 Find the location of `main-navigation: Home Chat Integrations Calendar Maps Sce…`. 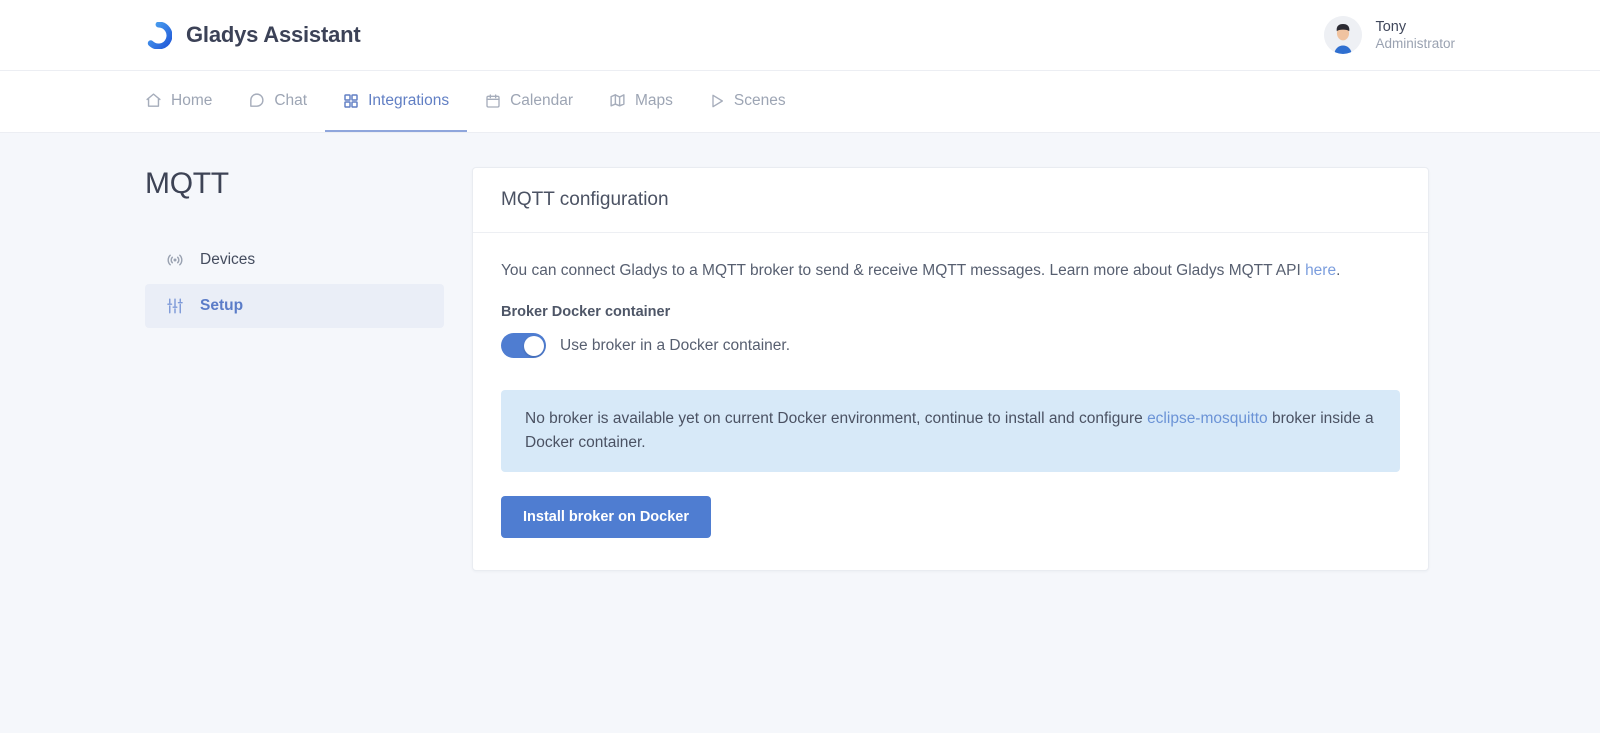

main-navigation: Home Chat Integrations Calendar Maps Sce… is located at coordinates (800, 102).